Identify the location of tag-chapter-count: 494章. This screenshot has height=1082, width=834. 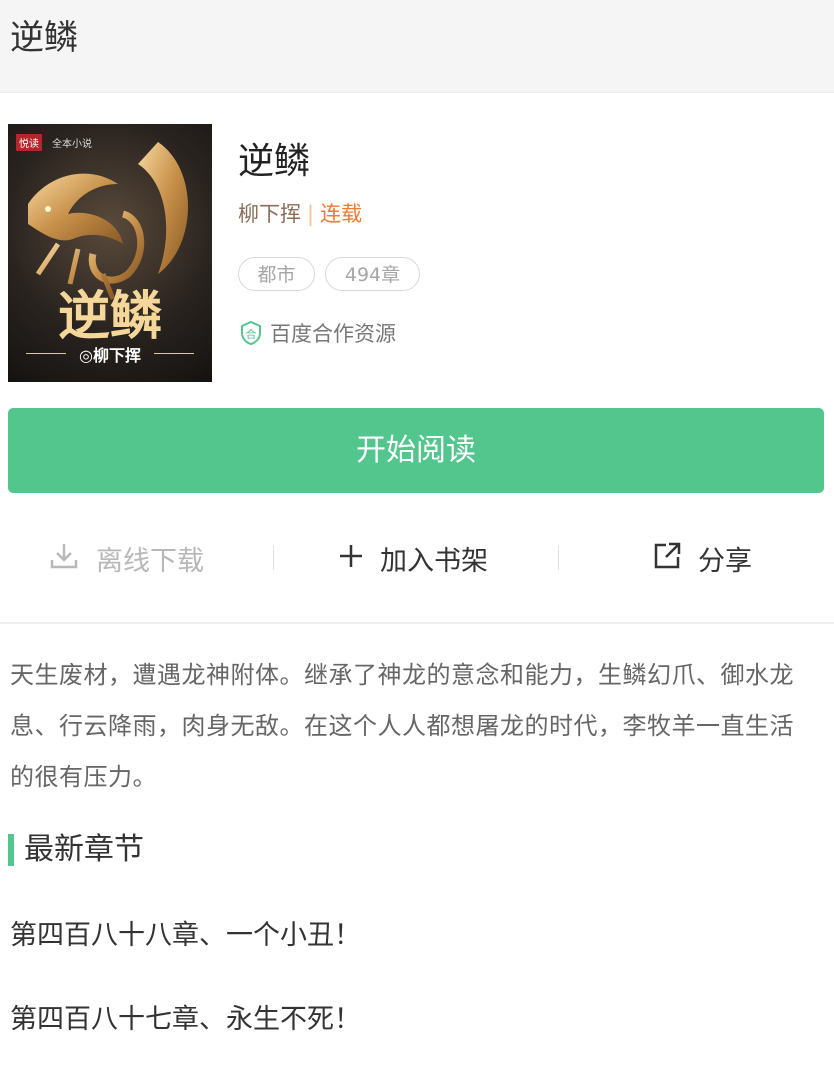
(372, 274).